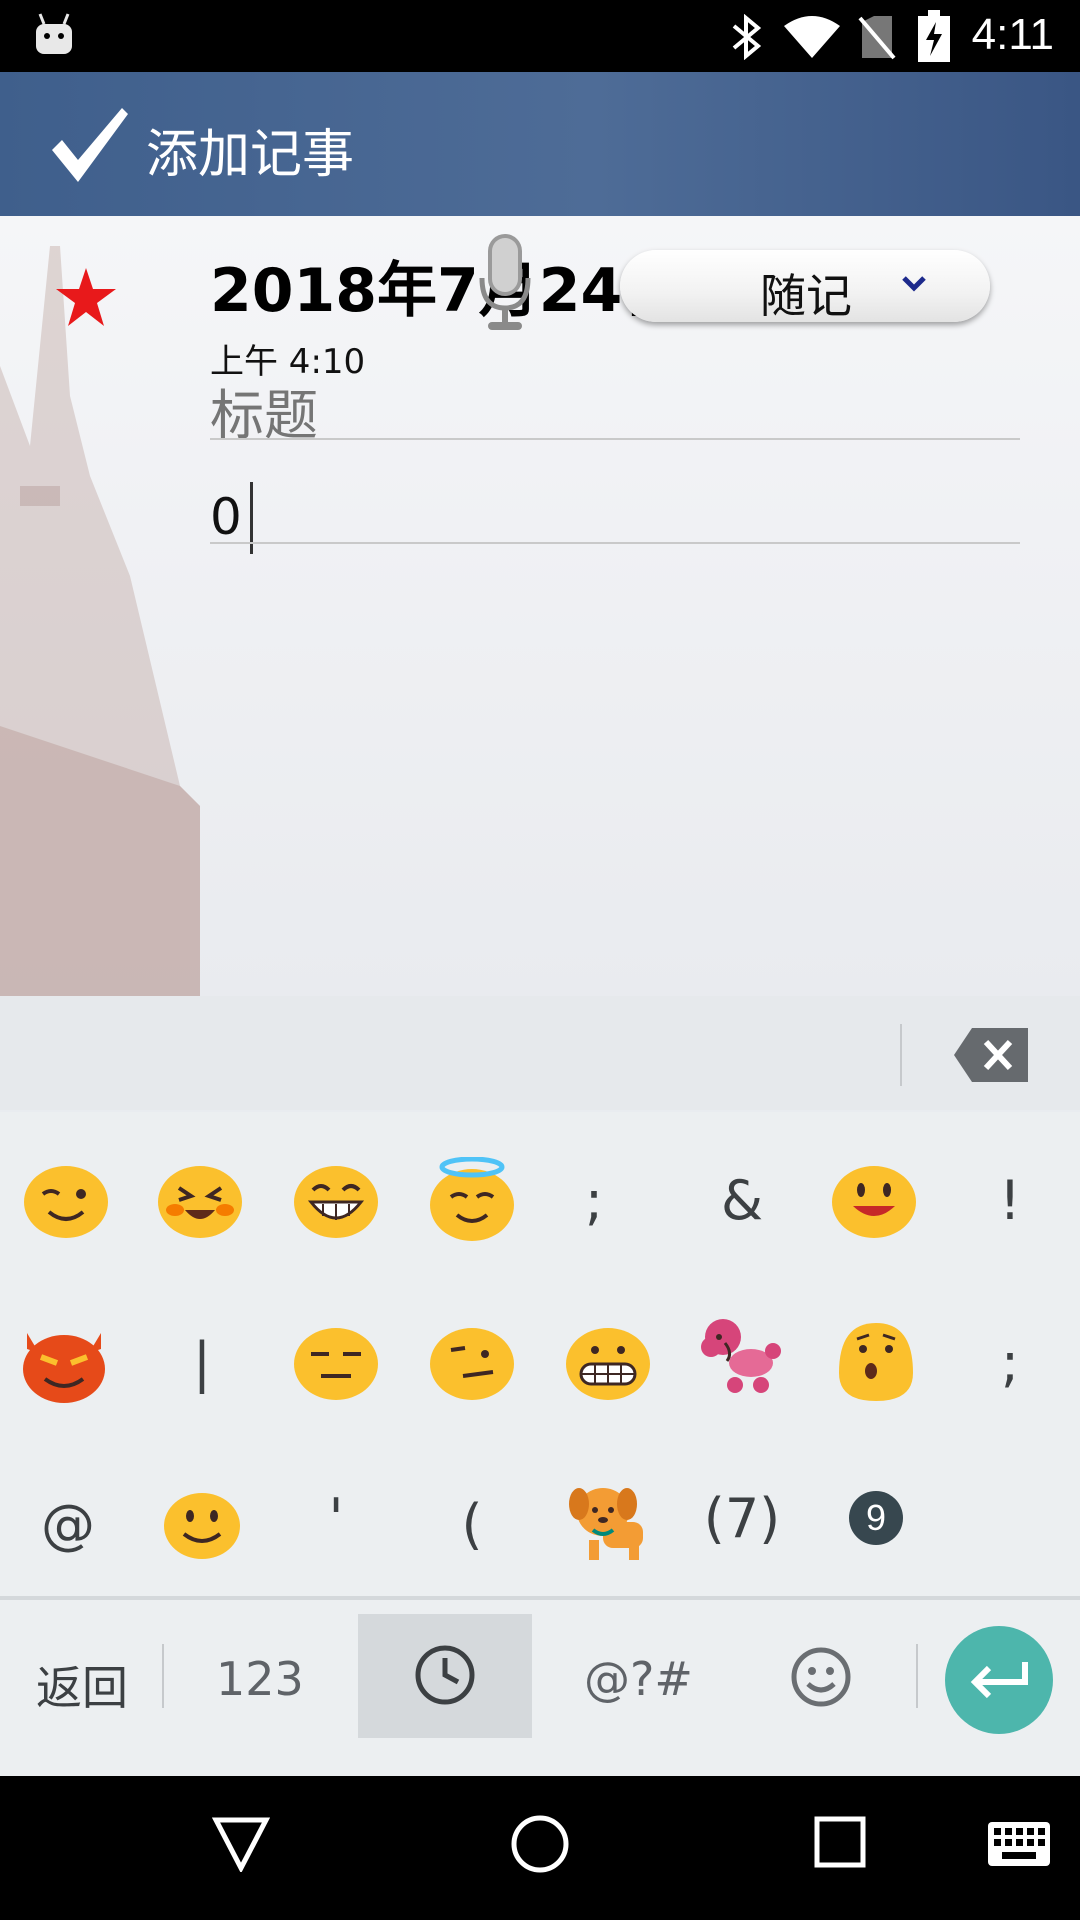 The image size is (1080, 1920). What do you see at coordinates (540, 1688) in the screenshot?
I see `keyboard-bottom-row: 返回 123 @?#` at bounding box center [540, 1688].